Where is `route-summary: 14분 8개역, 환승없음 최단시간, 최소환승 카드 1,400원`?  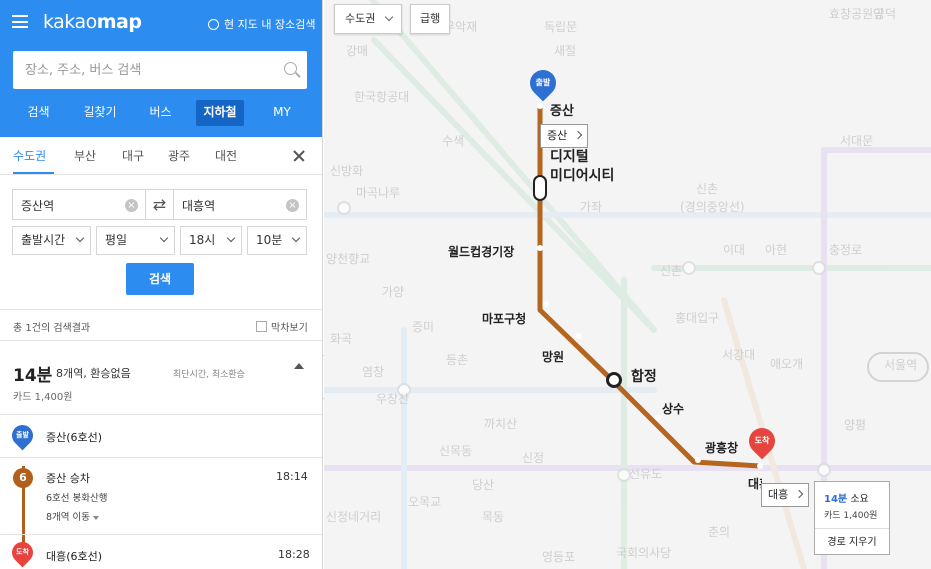
route-summary: 14분 8개역, 환승없음 최단시간, 최소환승 카드 1,400원 is located at coordinates (161, 382).